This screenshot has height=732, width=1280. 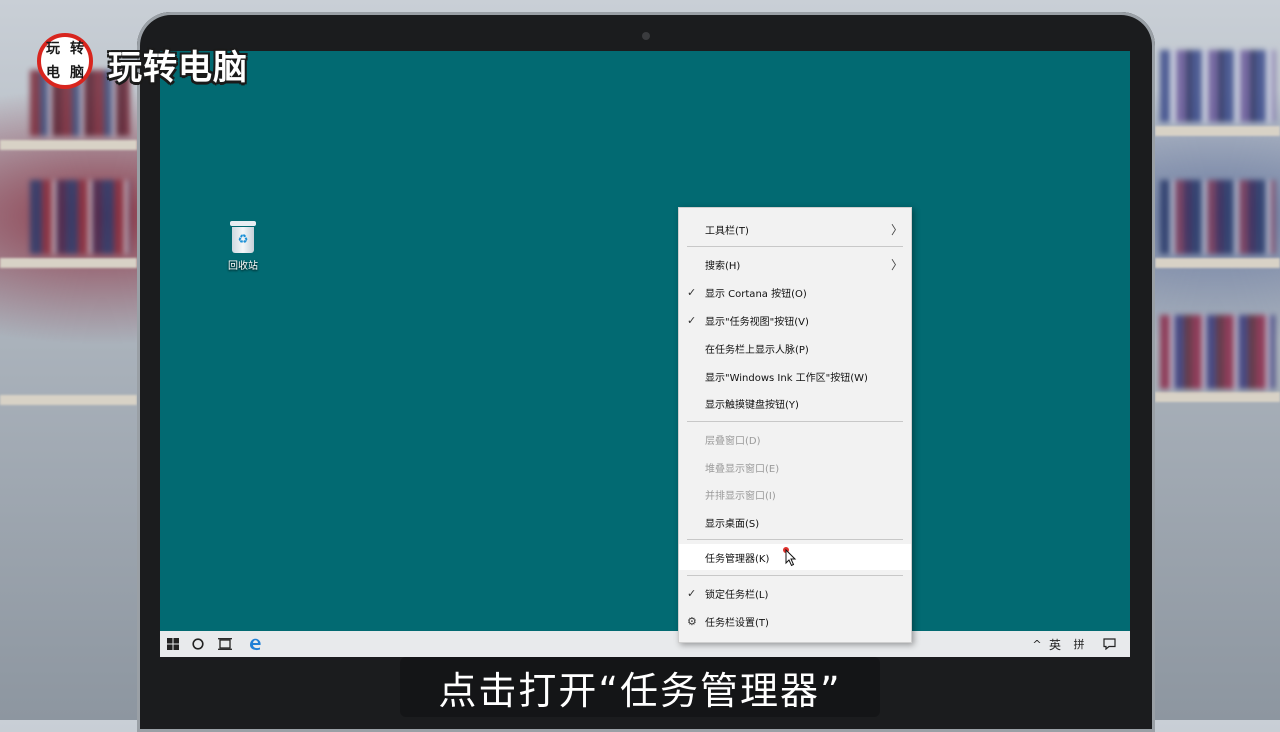 What do you see at coordinates (1109, 644) in the screenshot?
I see `action-center-icon` at bounding box center [1109, 644].